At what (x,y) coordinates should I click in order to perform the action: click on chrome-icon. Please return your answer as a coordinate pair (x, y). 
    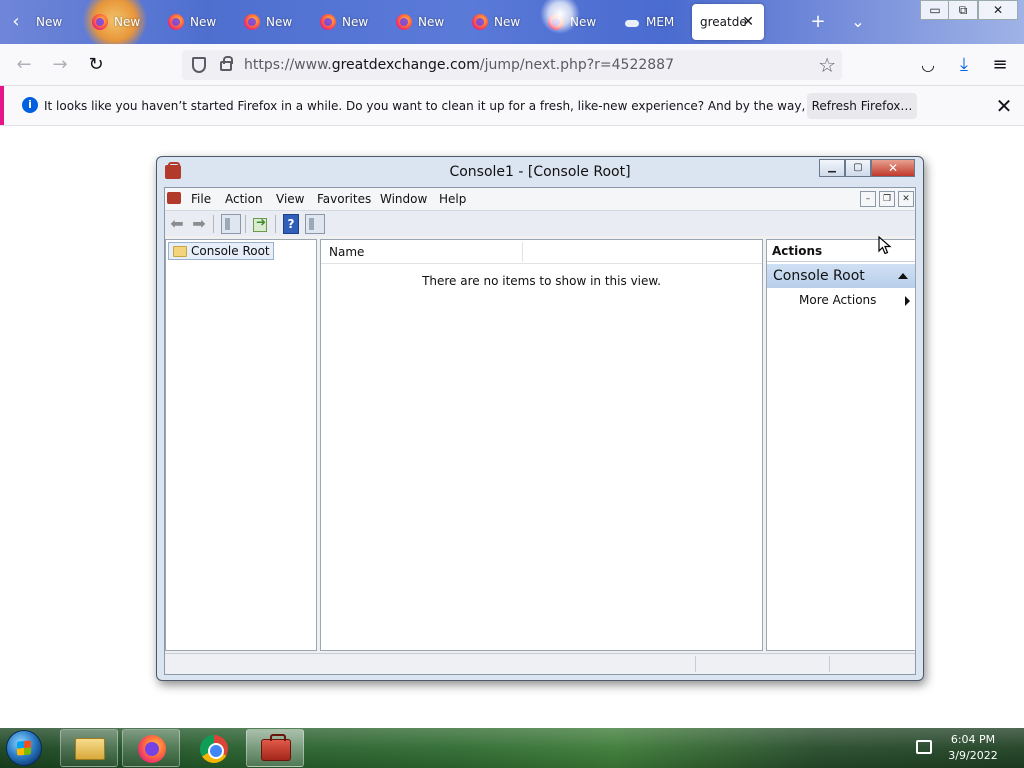
    Looking at the image, I should click on (214, 749).